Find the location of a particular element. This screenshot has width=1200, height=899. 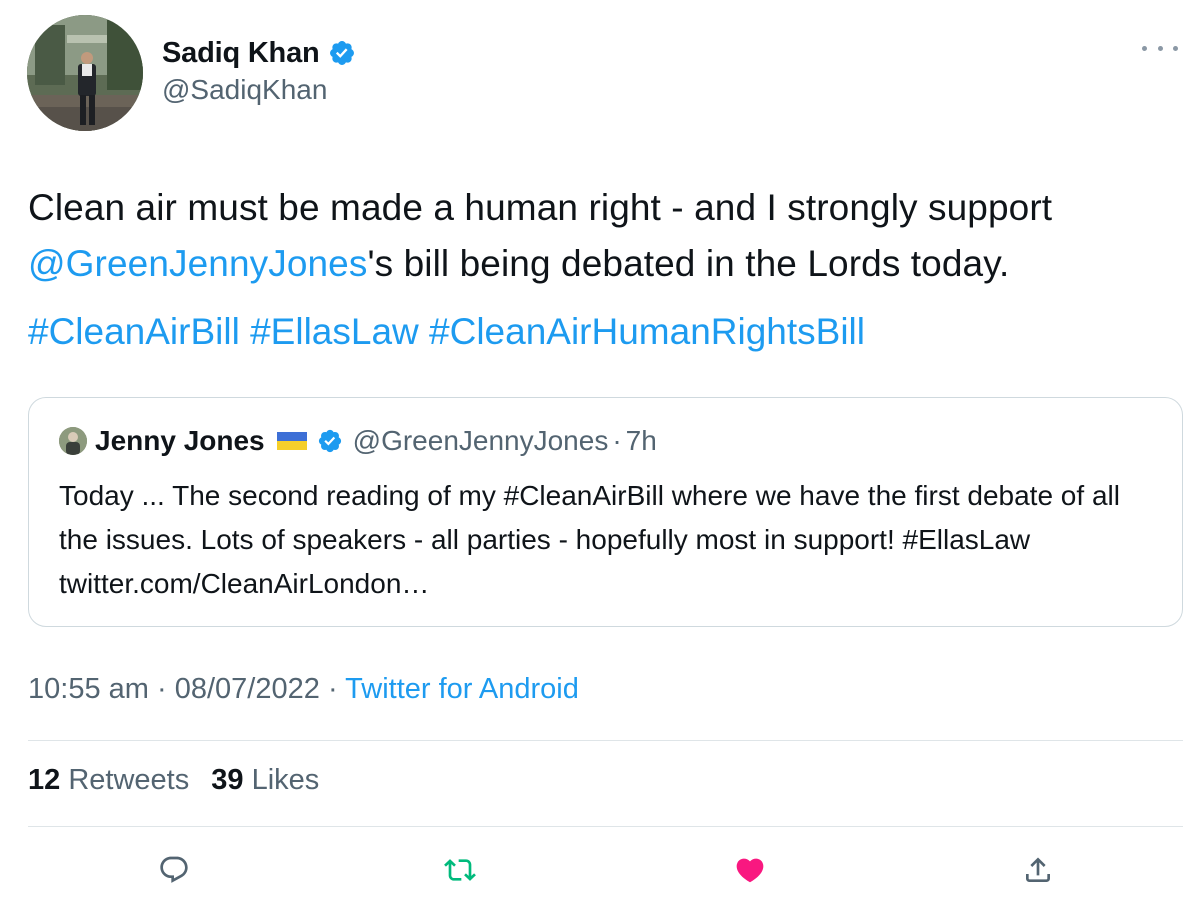

author-display-name: Sadiq Khan is located at coordinates (241, 53).